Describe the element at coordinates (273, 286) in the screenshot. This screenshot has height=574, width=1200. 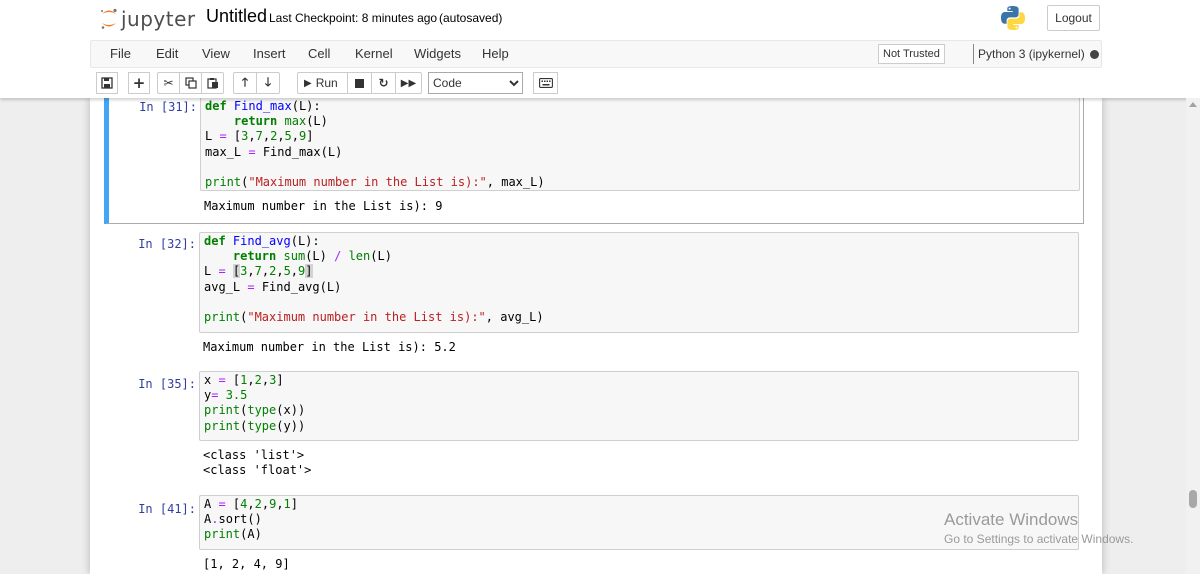
I see `code-line: avg_L = Find_avg(L)` at that location.